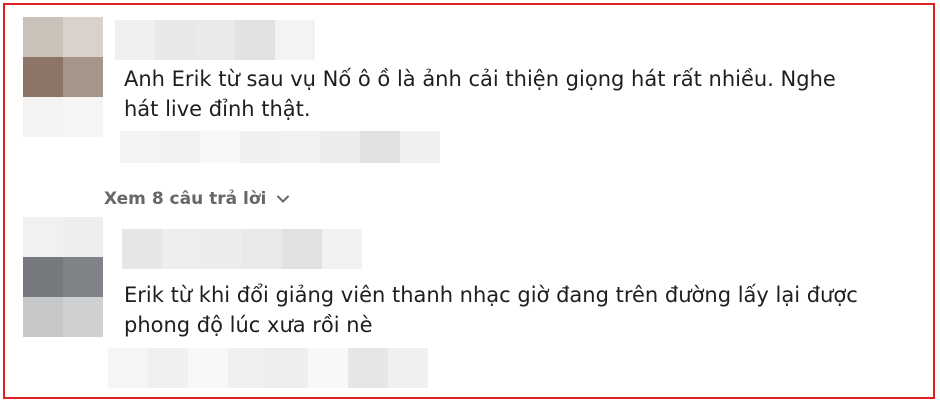  Describe the element at coordinates (185, 199) in the screenshot. I see `view-replies-label: Xem 8 câu trả lời` at that location.